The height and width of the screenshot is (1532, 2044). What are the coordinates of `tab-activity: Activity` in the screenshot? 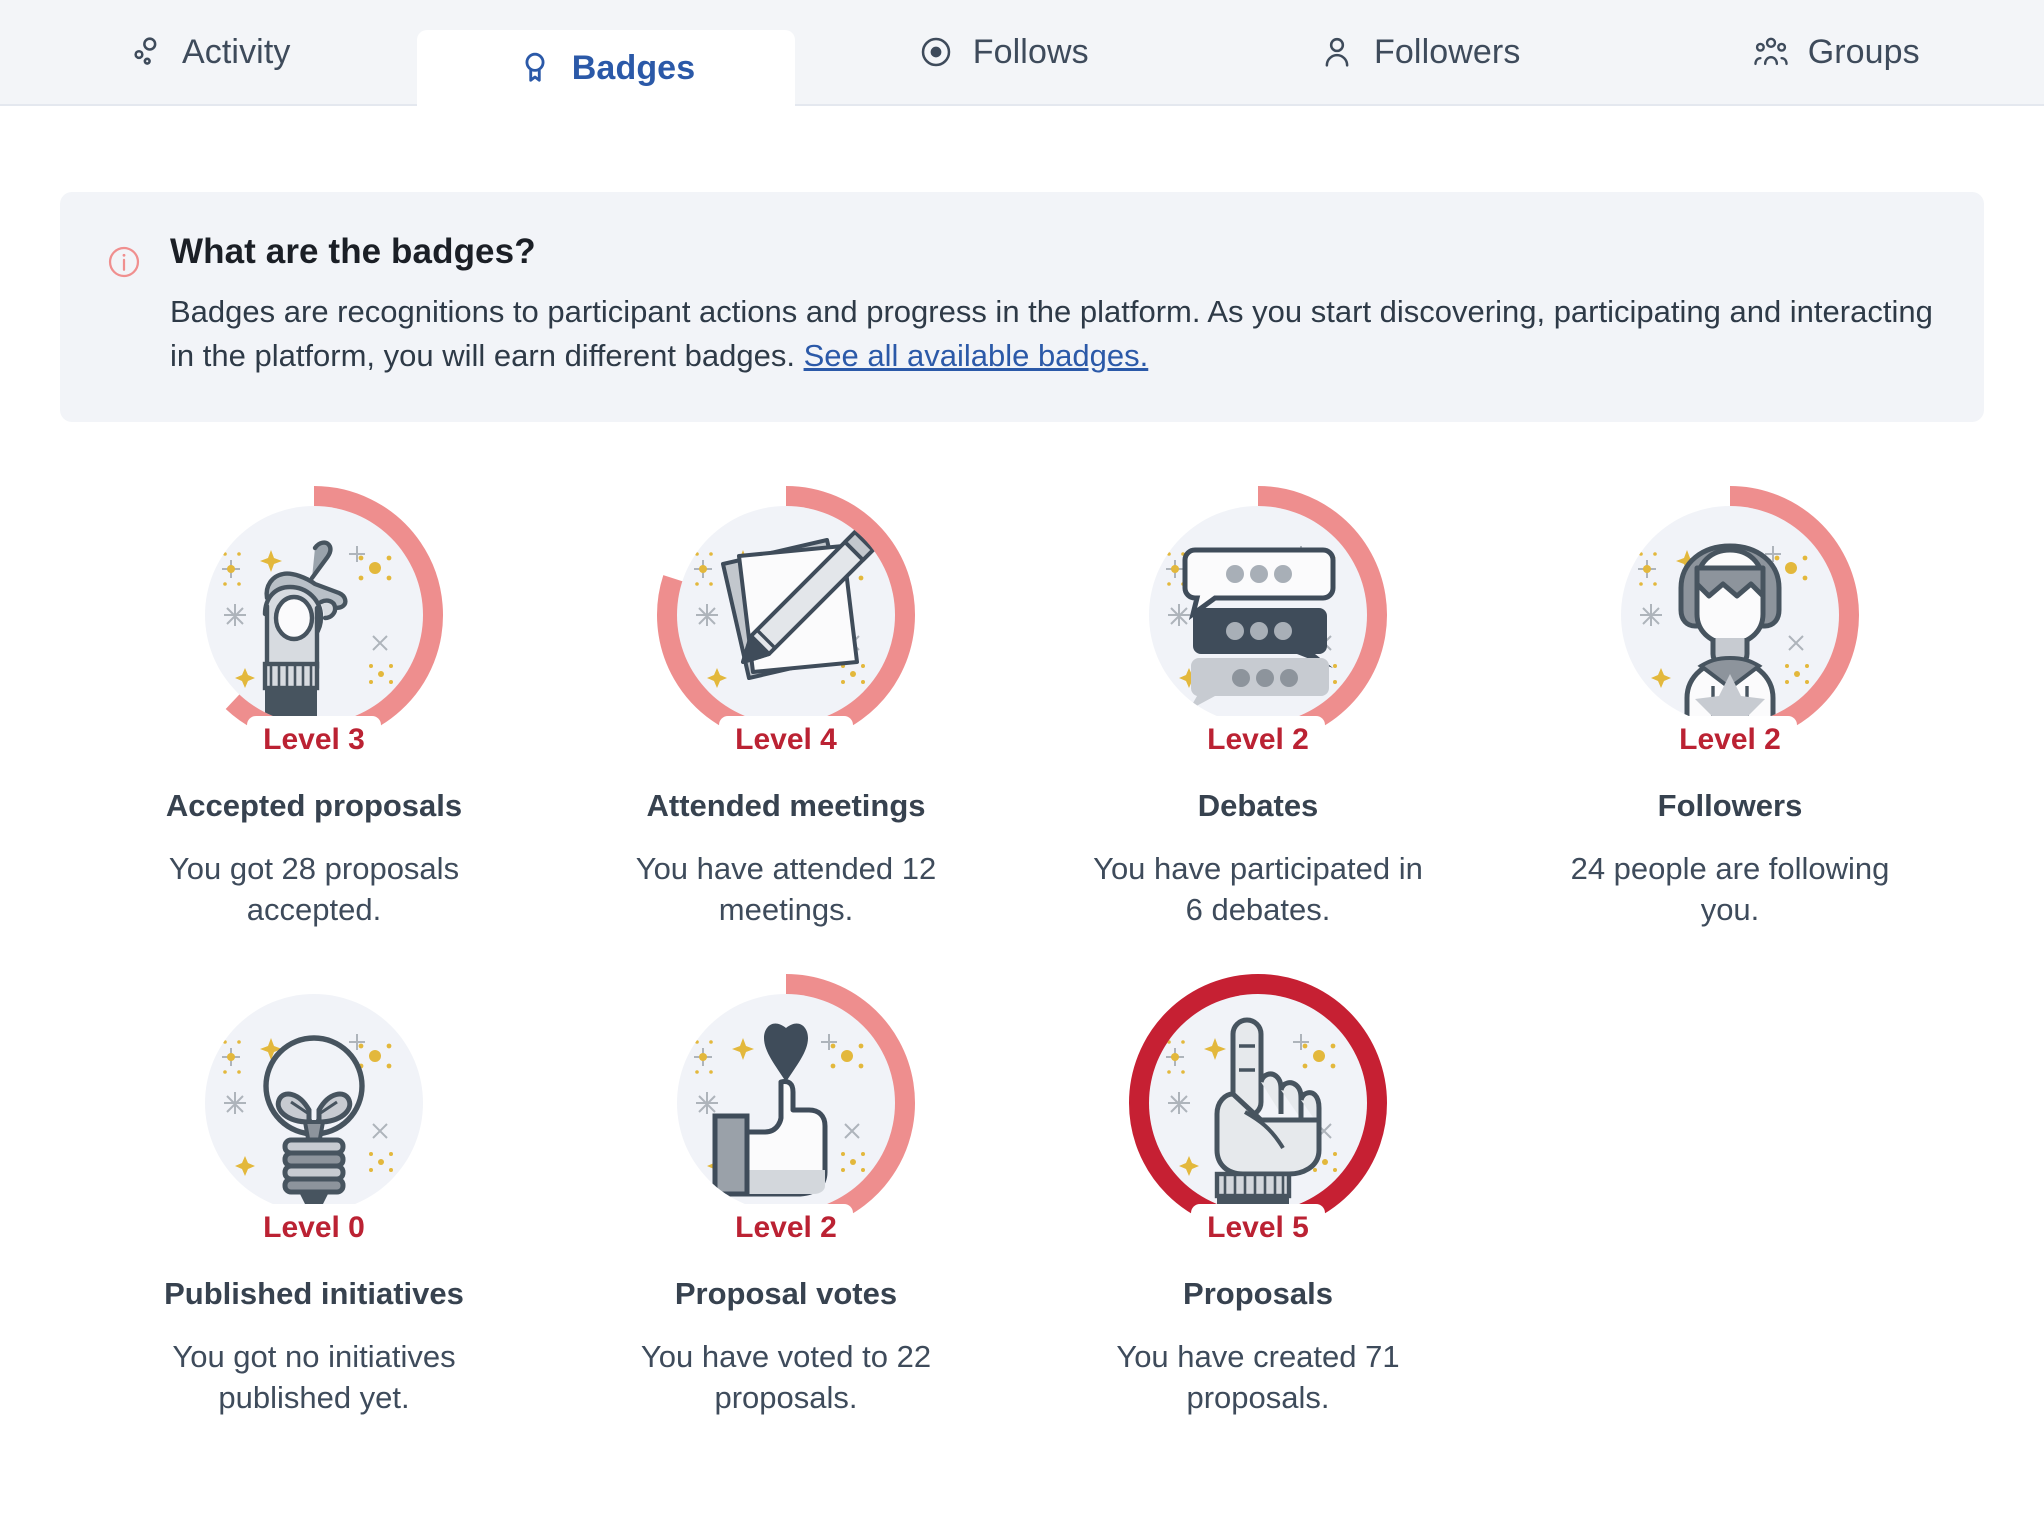 It's located at (208, 52).